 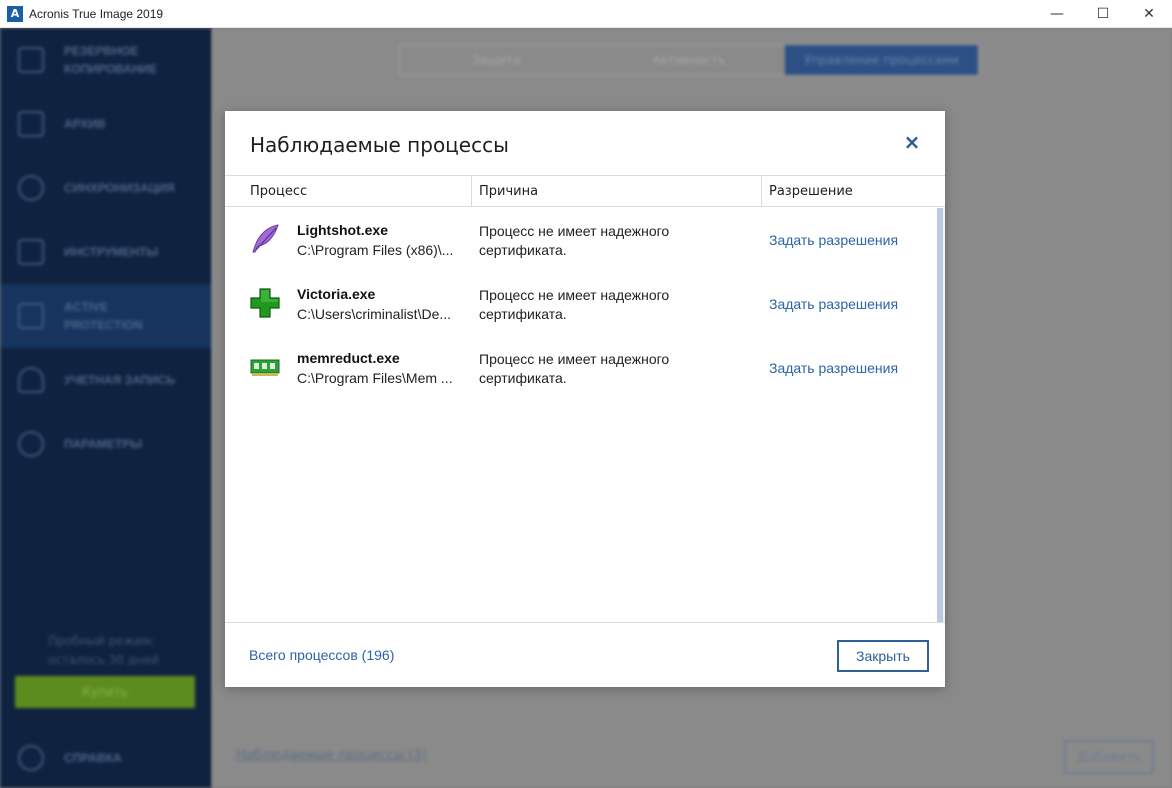 I want to click on window-controls: — ☐ ✕, so click(x=1103, y=14).